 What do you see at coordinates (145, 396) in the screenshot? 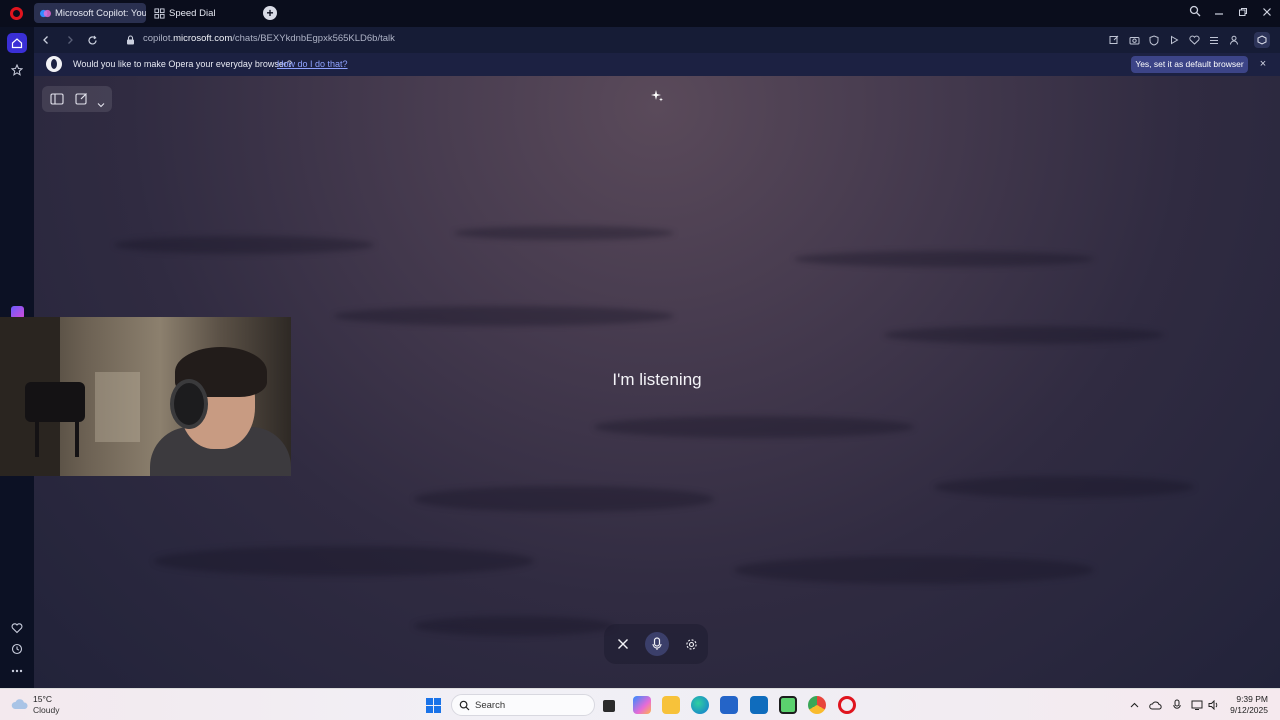
I see `webcam-overlay` at bounding box center [145, 396].